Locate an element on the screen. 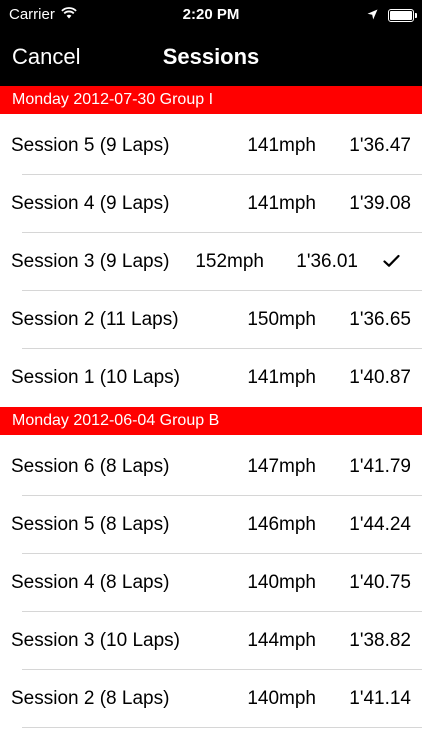  status-right is located at coordinates (392, 15).